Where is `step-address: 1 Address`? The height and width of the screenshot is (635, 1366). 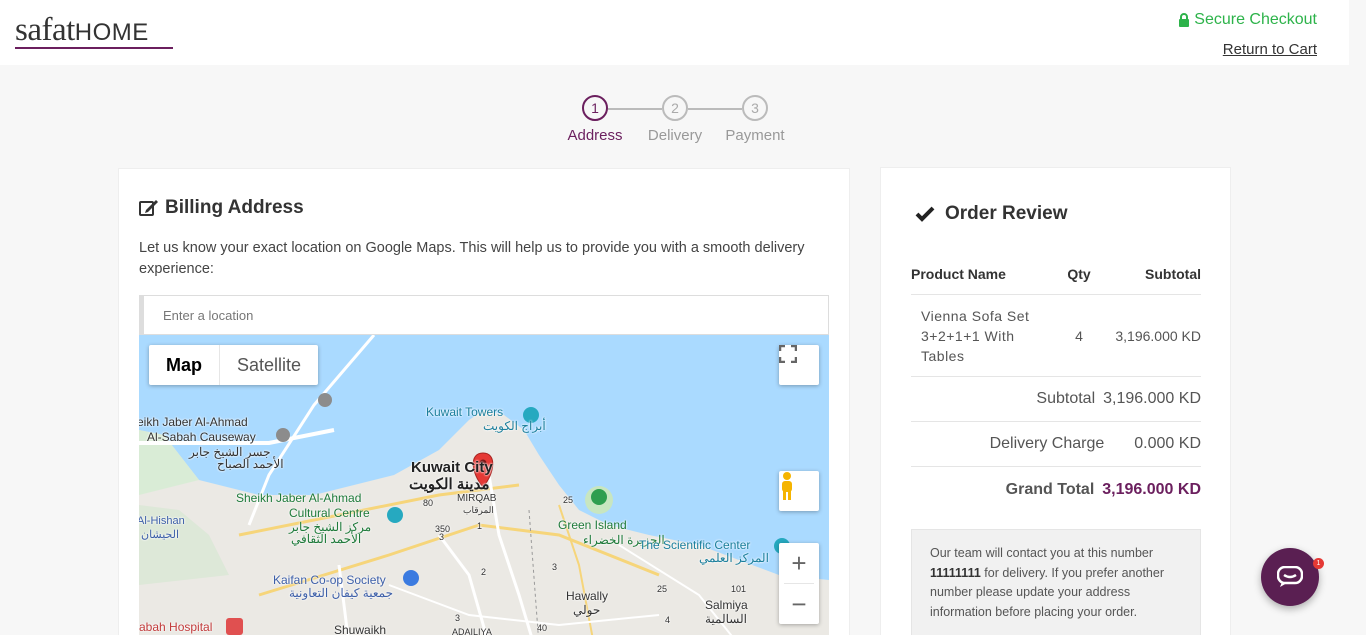
step-address: 1 Address is located at coordinates (595, 119).